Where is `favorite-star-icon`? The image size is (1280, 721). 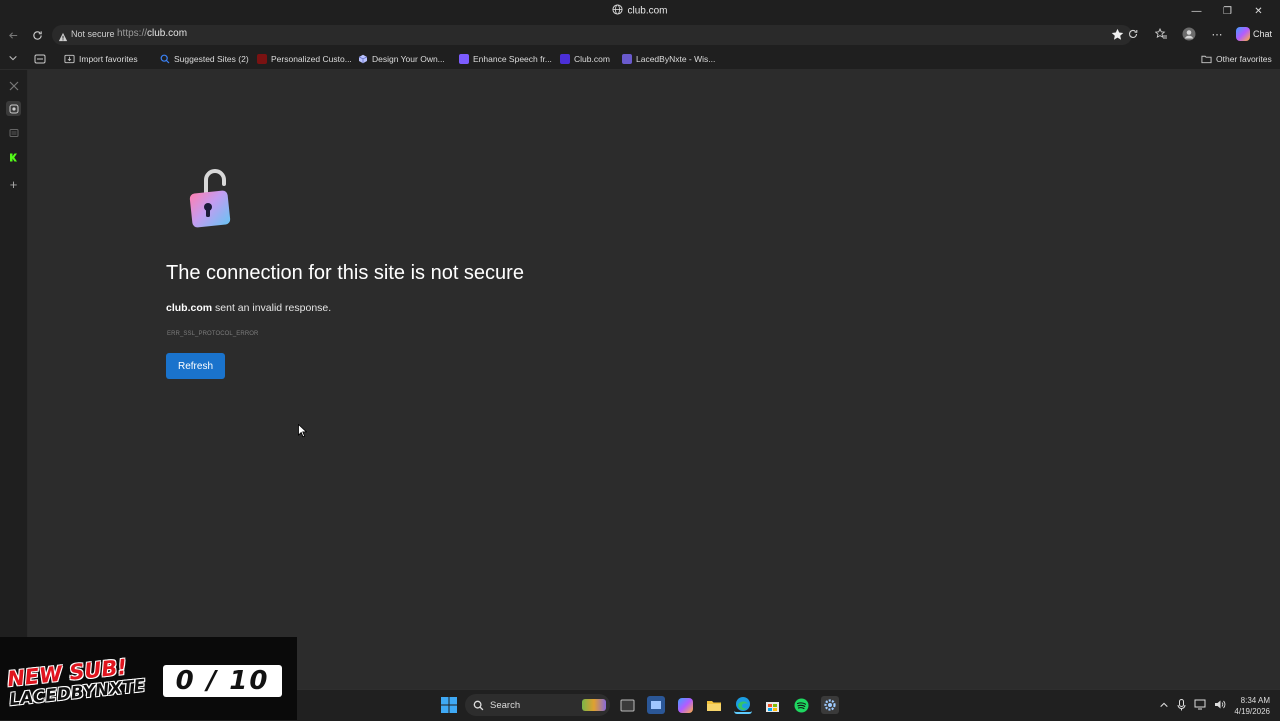 favorite-star-icon is located at coordinates (1117, 37).